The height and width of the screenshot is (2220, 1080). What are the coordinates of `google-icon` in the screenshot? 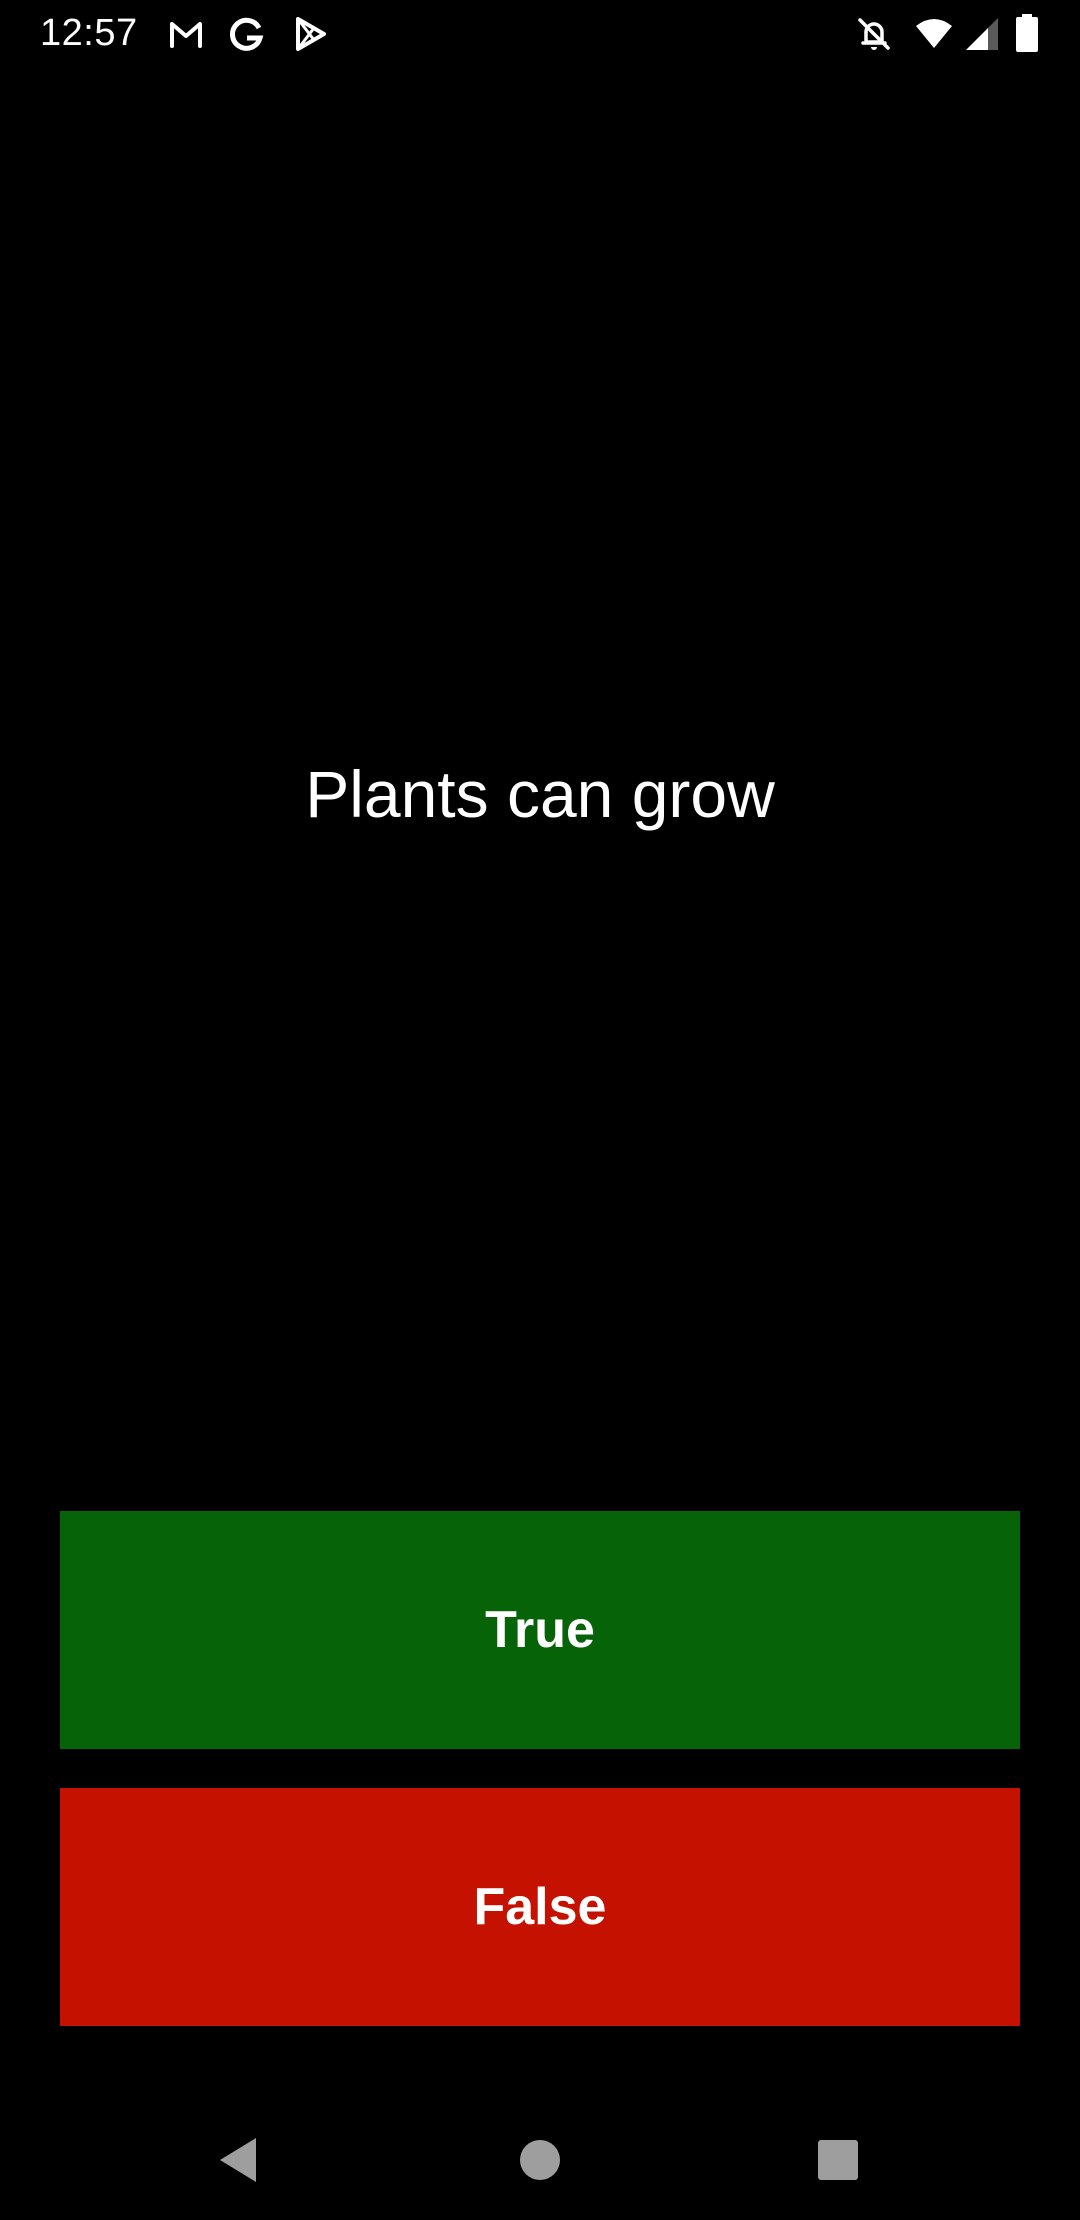 It's located at (246, 34).